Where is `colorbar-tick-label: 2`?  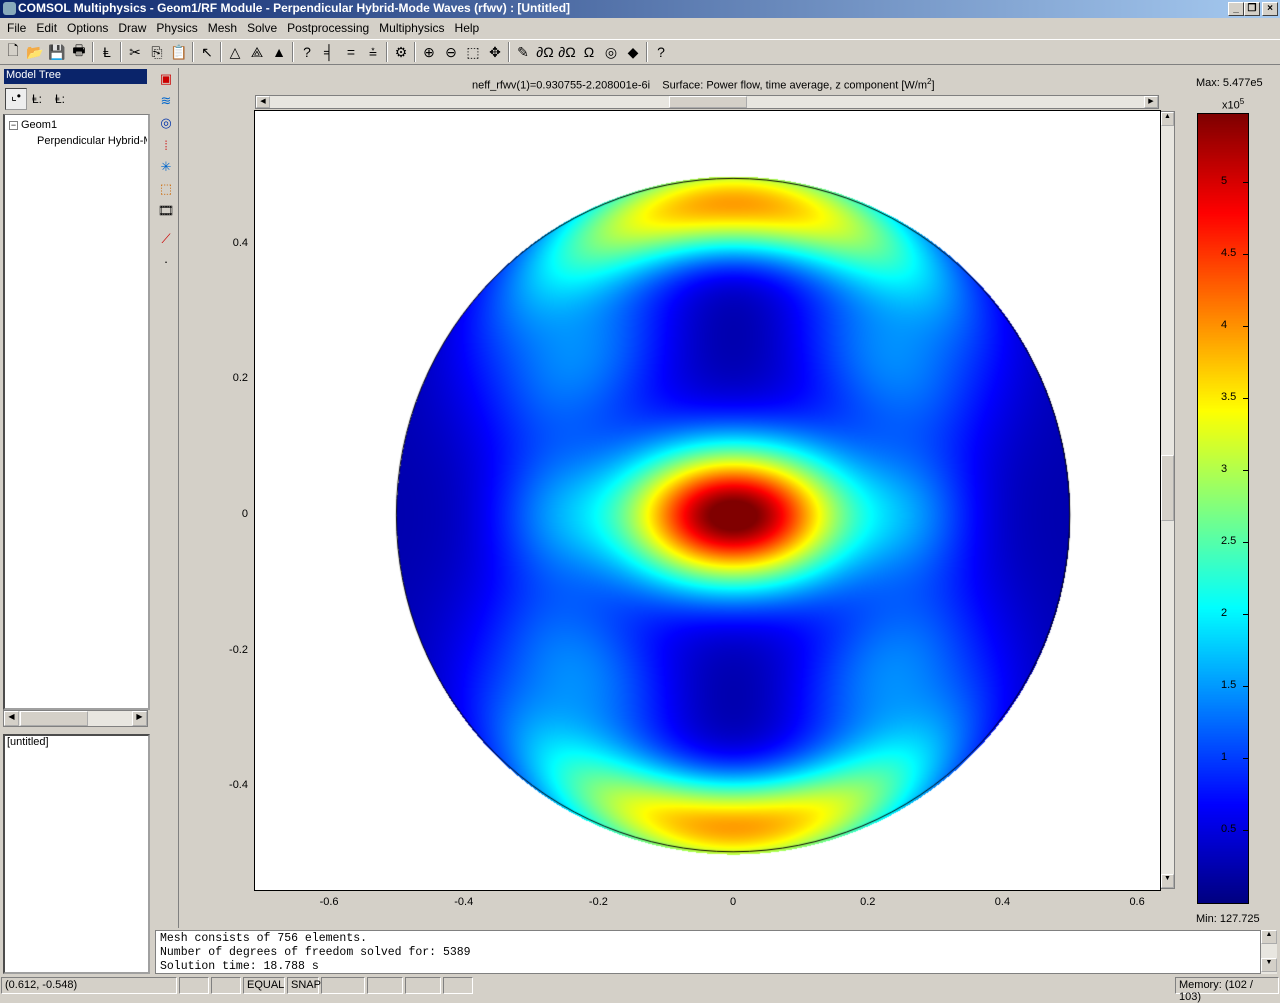 colorbar-tick-label: 2 is located at coordinates (1224, 613).